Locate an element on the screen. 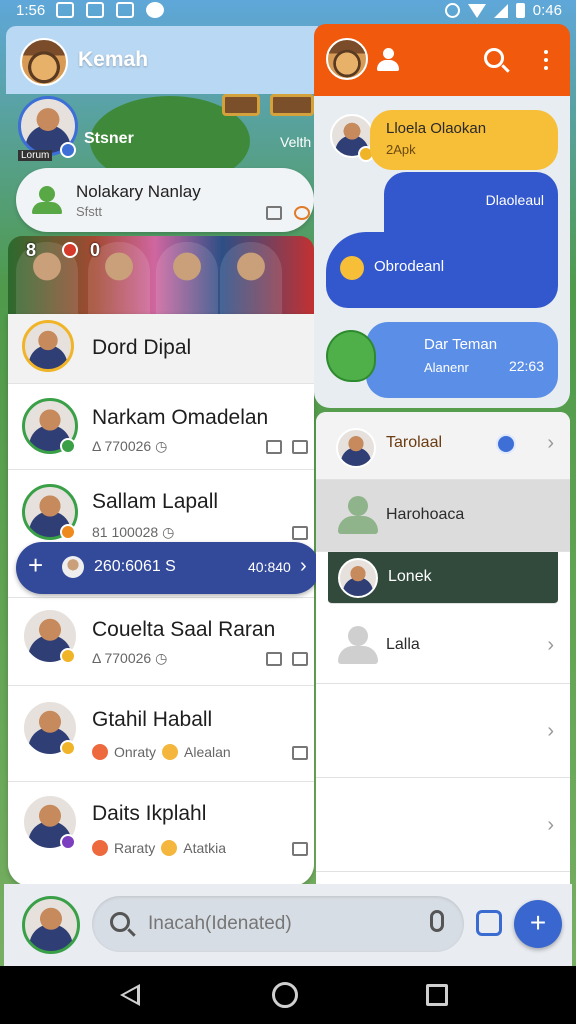 Image resolution: width=576 pixels, height=1024 pixels. note-name: Nolakary Nanlay is located at coordinates (138, 191).